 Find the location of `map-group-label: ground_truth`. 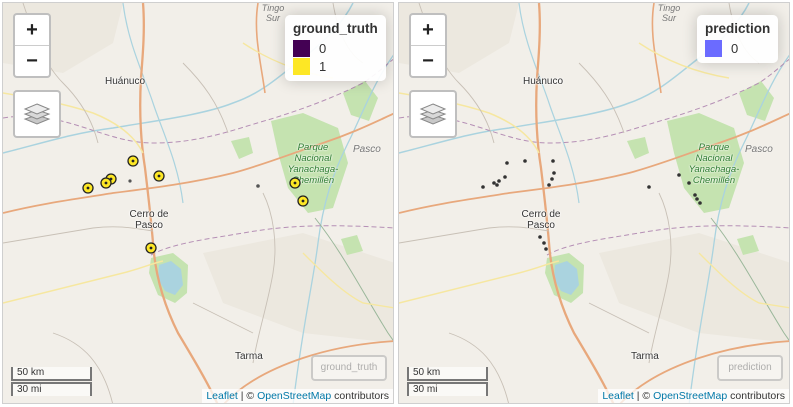

map-group-label: ground_truth is located at coordinates (349, 368).